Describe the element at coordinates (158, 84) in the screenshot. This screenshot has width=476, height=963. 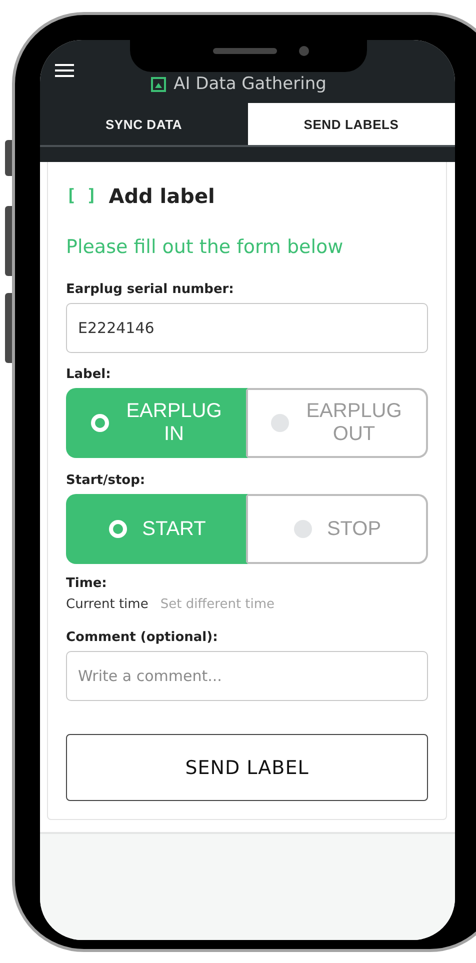
I see `logo-icon` at that location.